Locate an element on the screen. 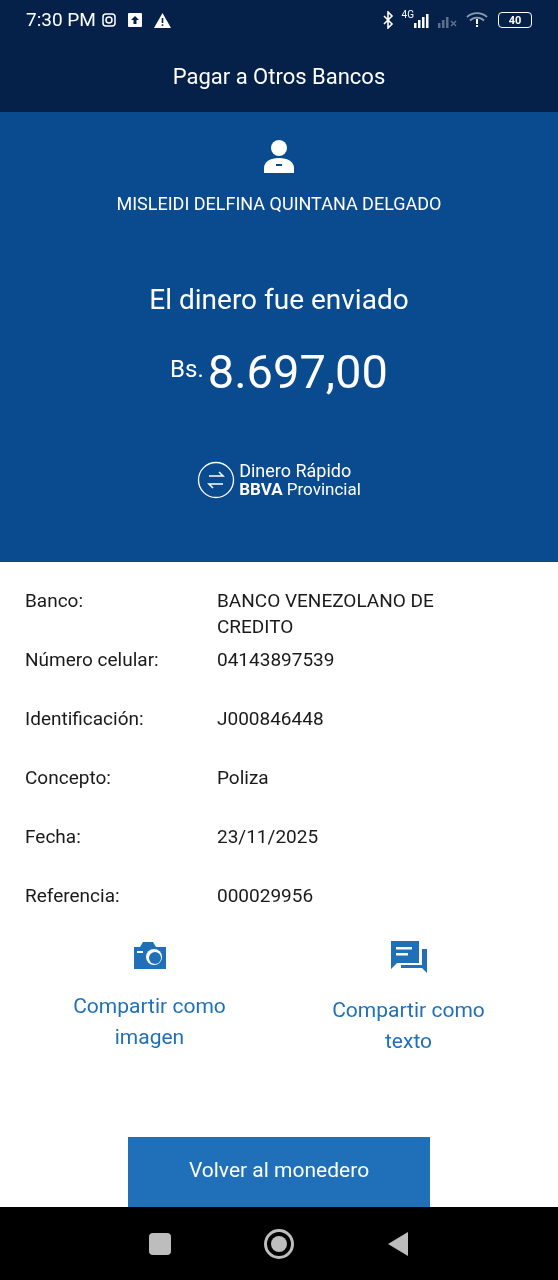 Image resolution: width=558 pixels, height=1280 pixels. detail-value: Poliza is located at coordinates (243, 778).